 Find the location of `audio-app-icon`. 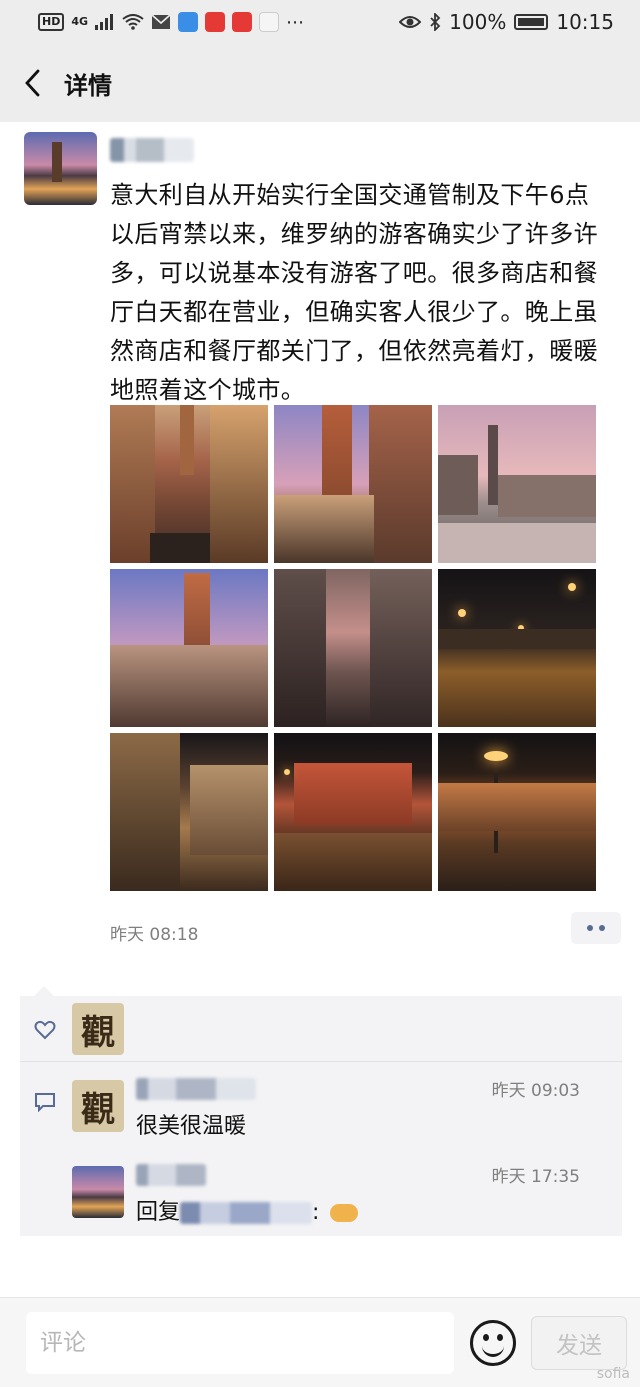

audio-app-icon is located at coordinates (242, 22).